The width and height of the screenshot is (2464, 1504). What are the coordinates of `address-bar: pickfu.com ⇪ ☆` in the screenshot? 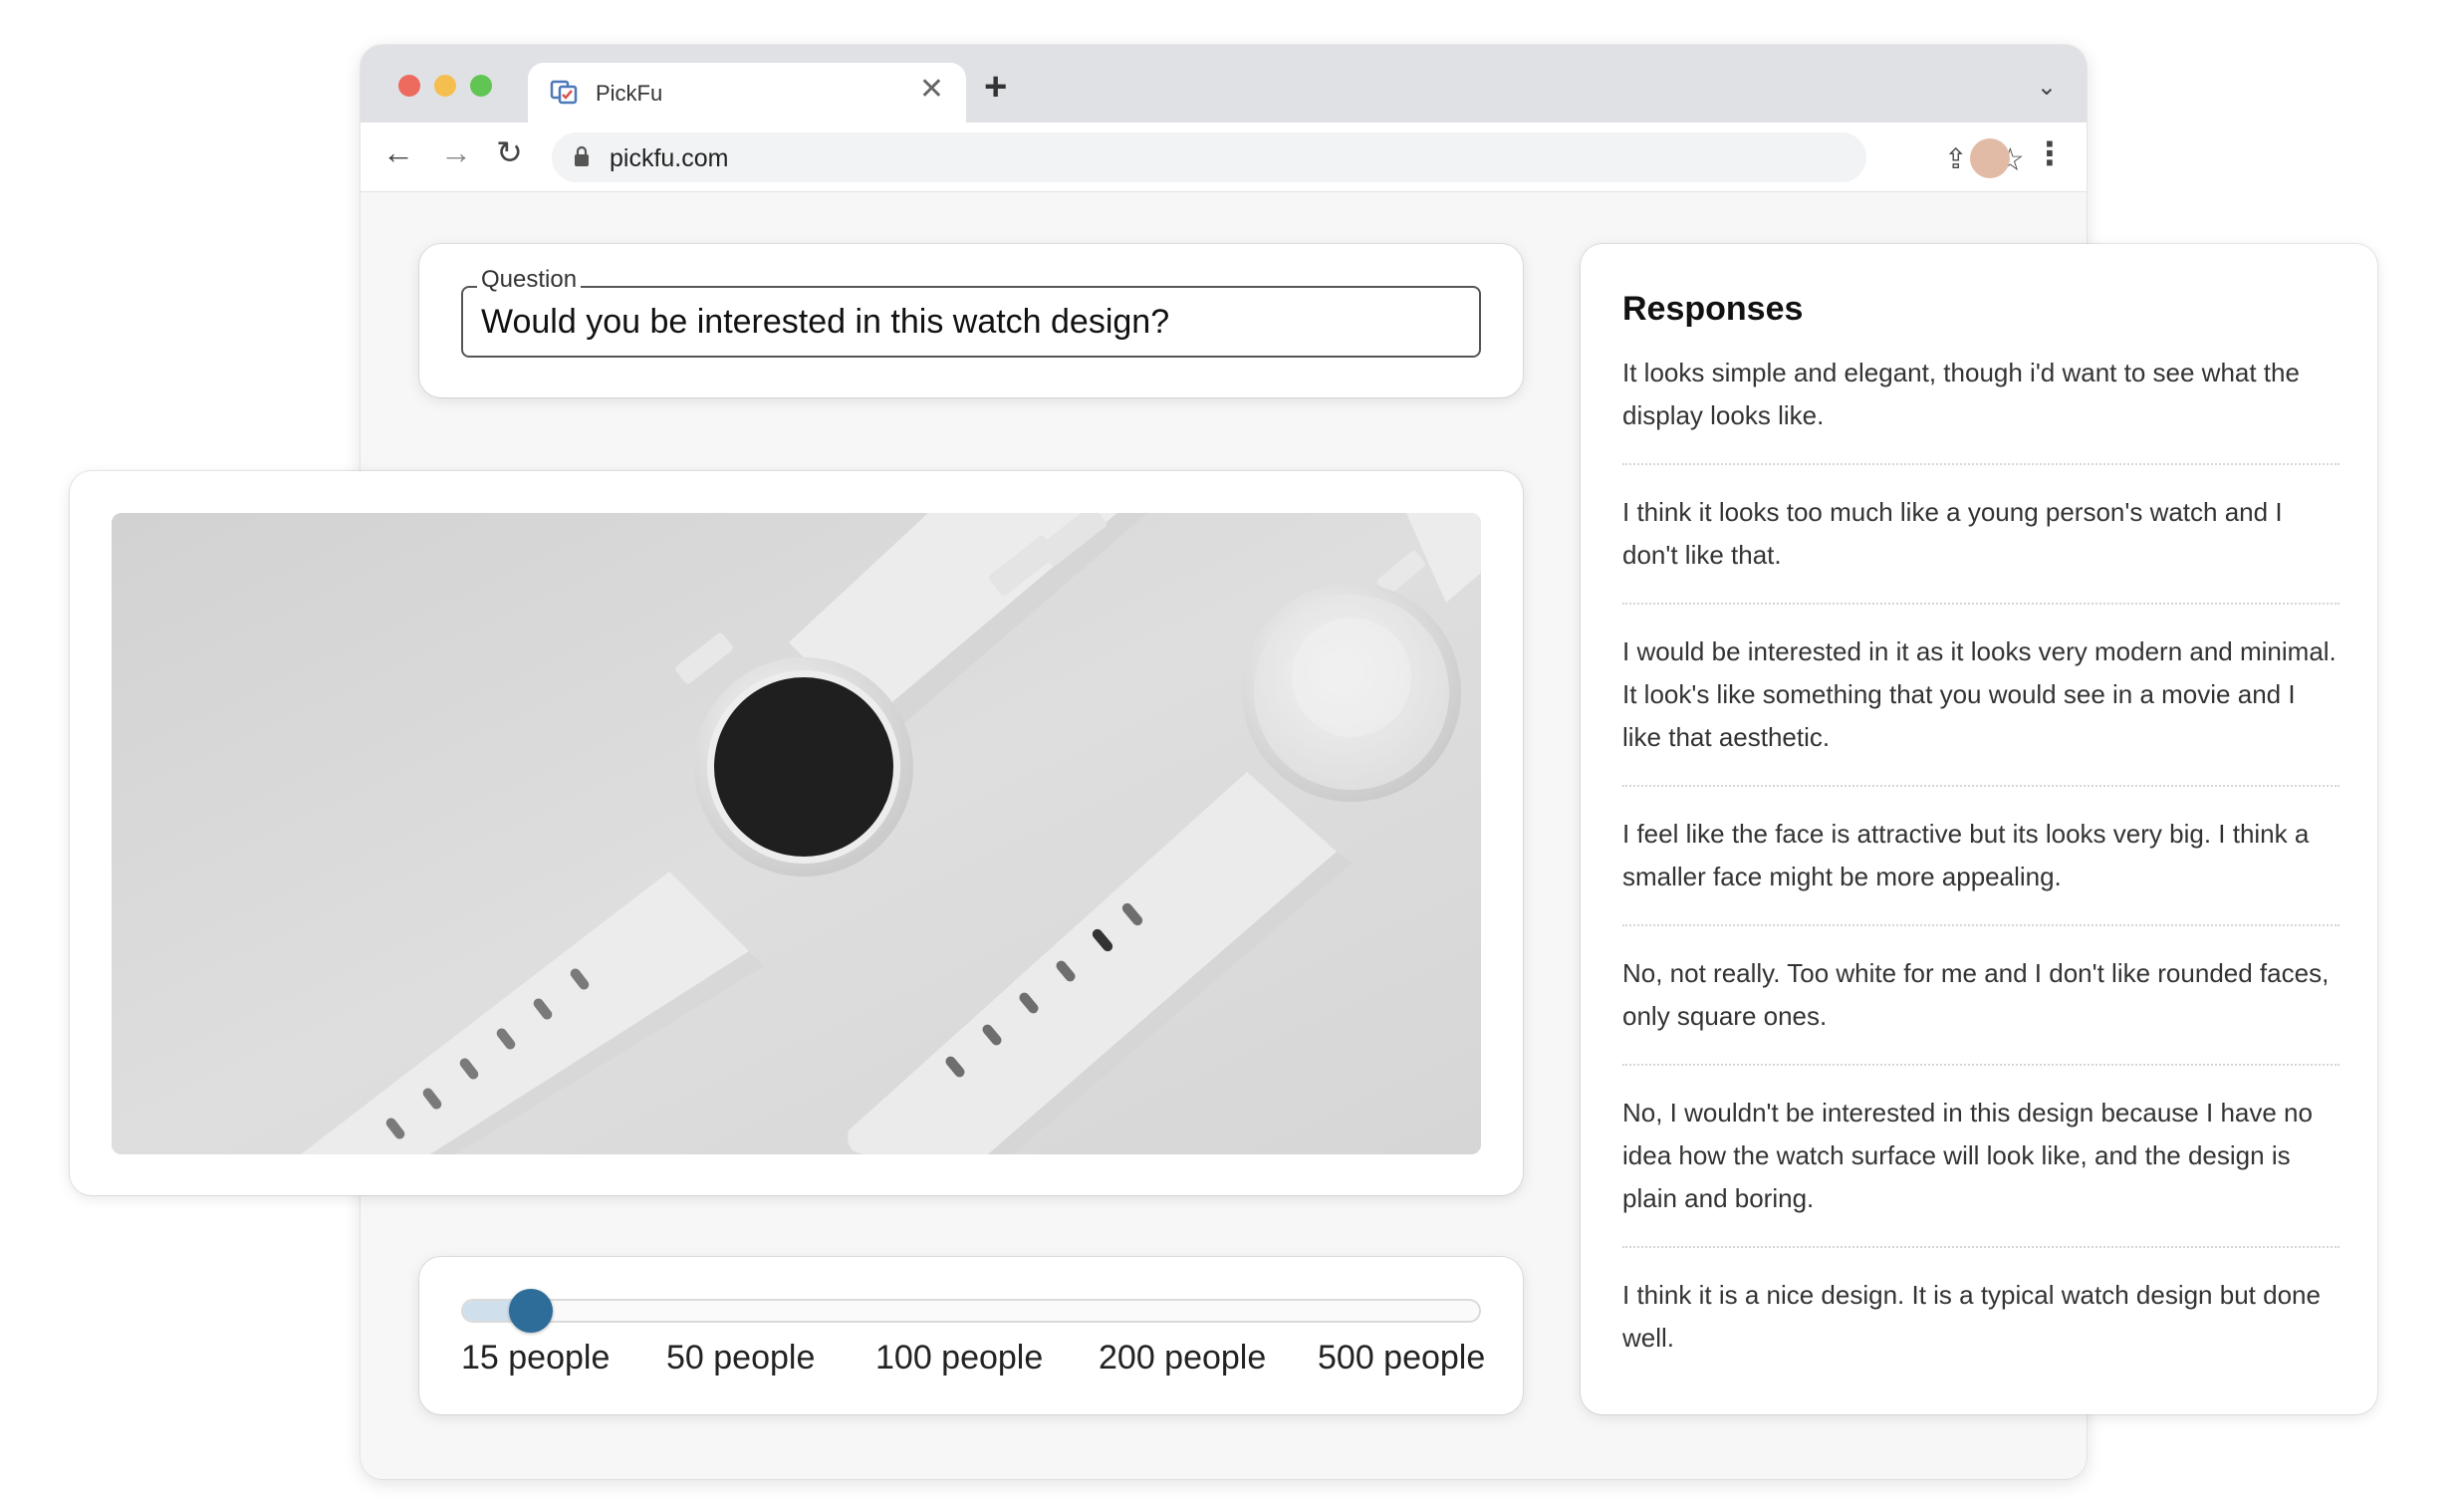 It's located at (1288, 157).